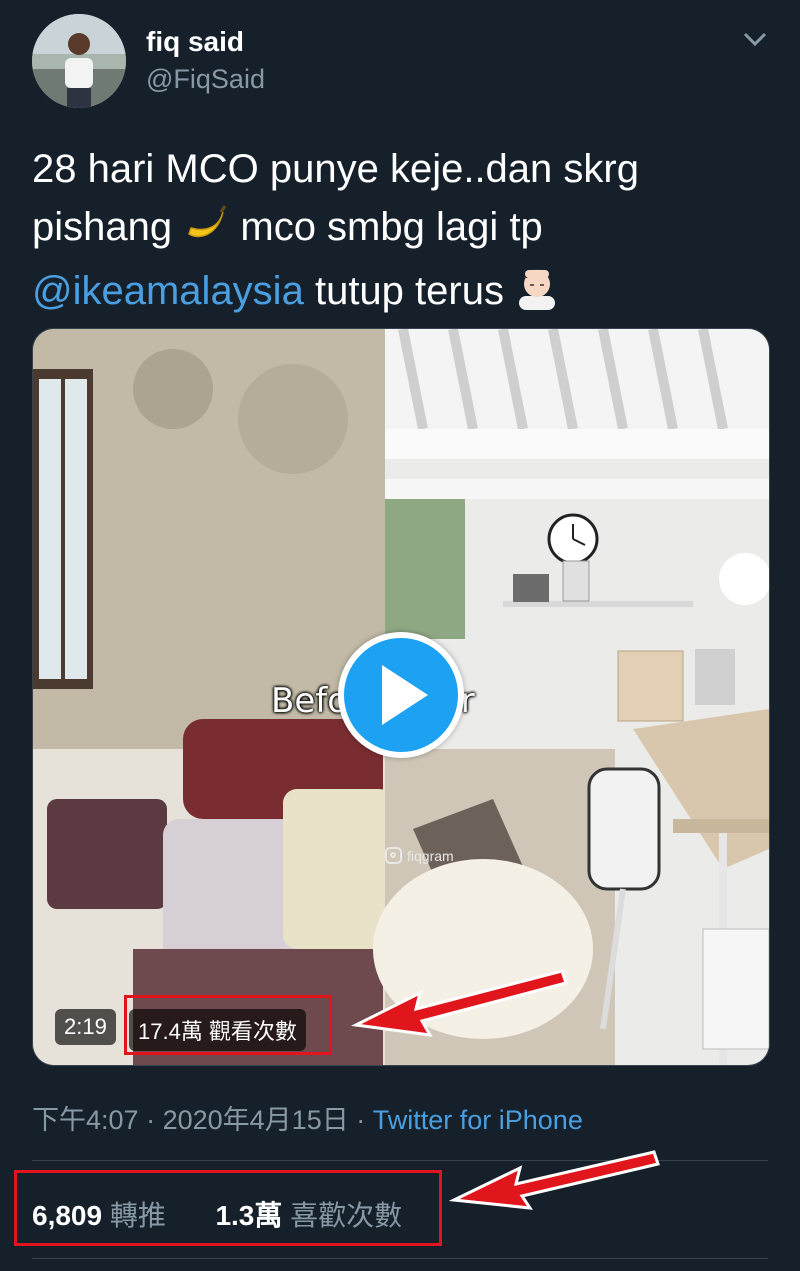 This screenshot has width=800, height=1271. I want to click on author-name: fiq said, so click(195, 42).